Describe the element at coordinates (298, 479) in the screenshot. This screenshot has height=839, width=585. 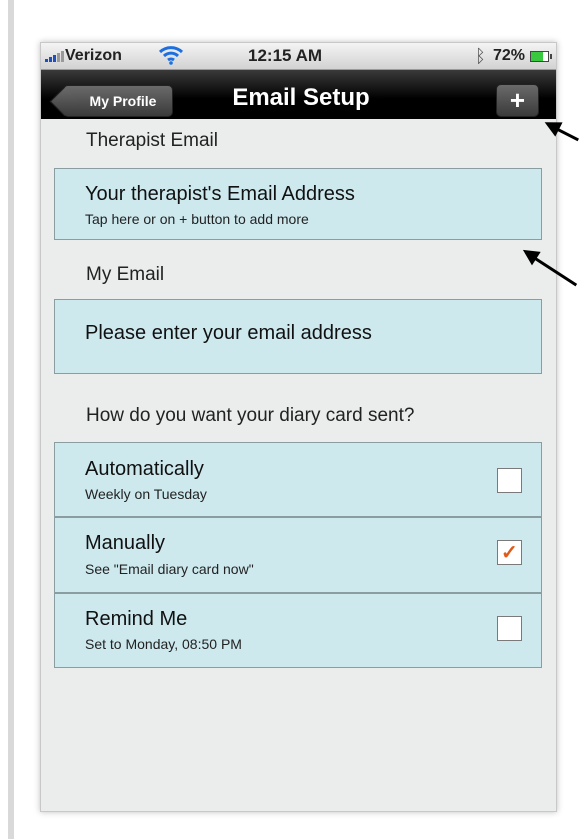
I see `option-automatically: Automatically Weekly on Tuesday` at that location.